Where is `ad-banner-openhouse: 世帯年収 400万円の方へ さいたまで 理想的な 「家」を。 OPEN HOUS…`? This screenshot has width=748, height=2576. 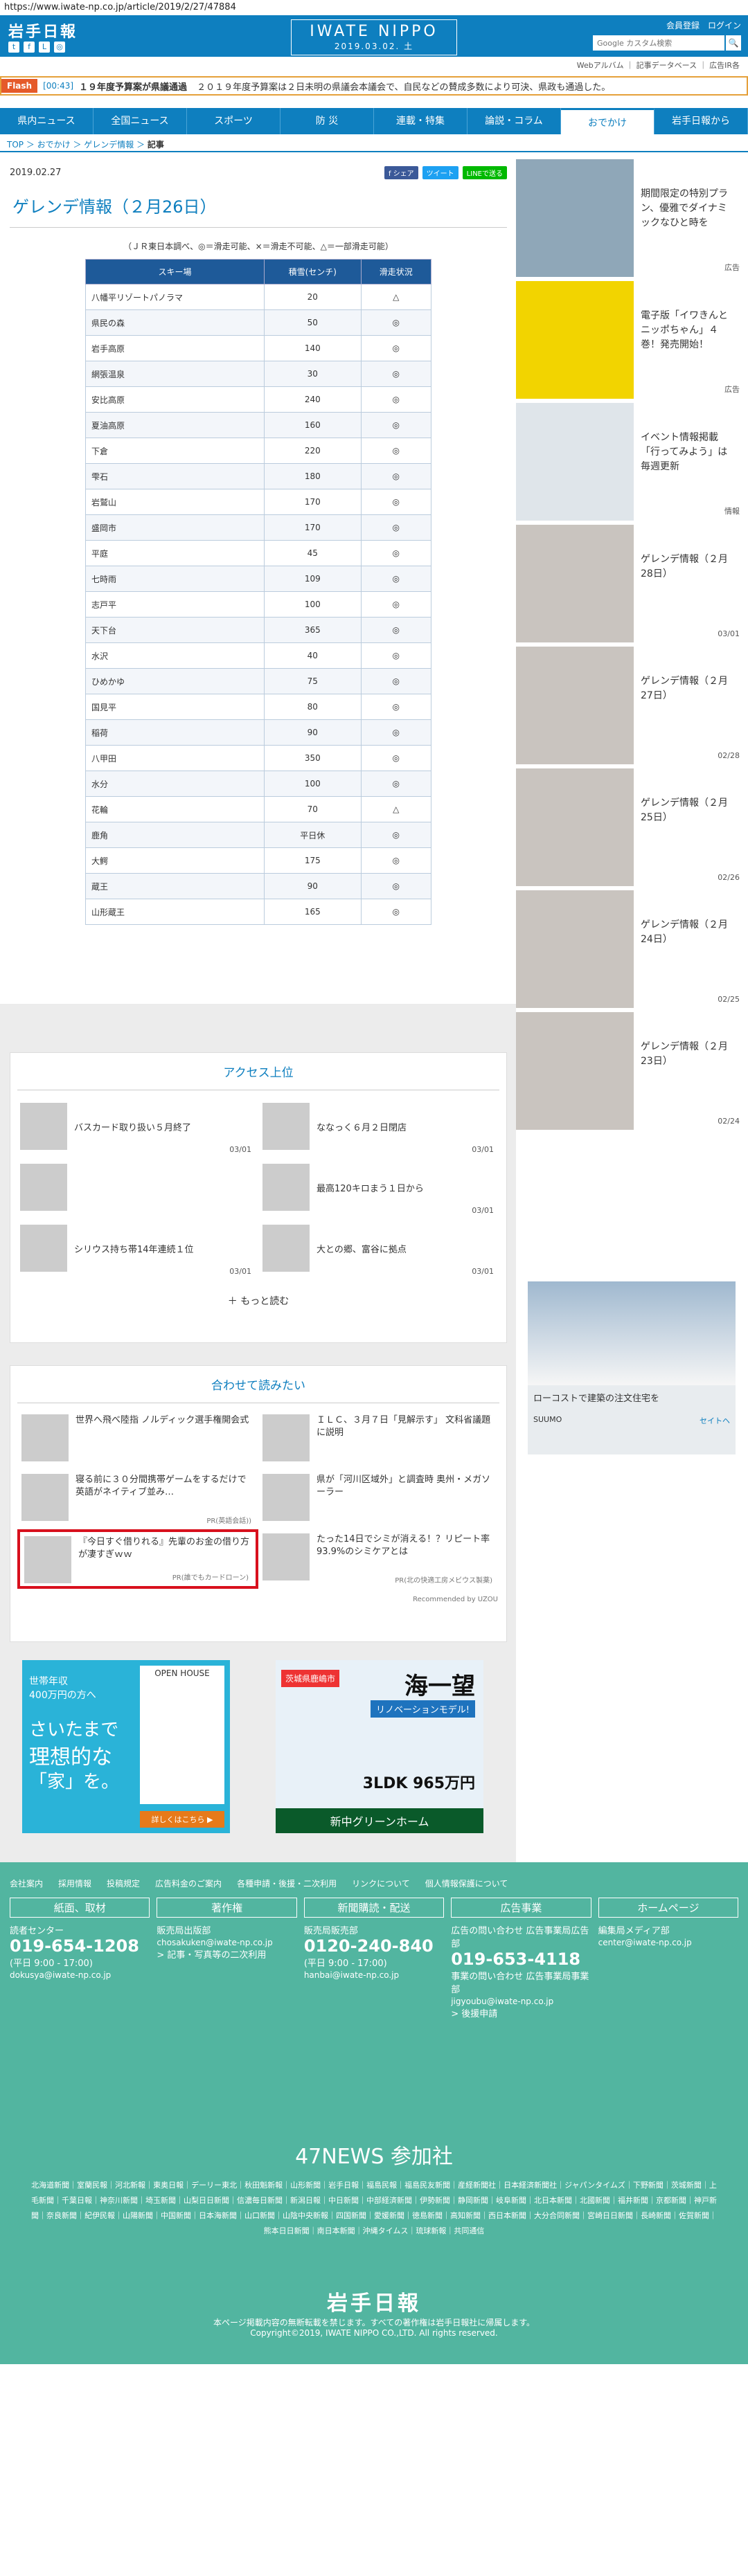
ad-banner-openhouse: 世帯年収 400万円の方へ さいたまで 理想的な 「家」を。 OPEN HOUS… is located at coordinates (126, 1747).